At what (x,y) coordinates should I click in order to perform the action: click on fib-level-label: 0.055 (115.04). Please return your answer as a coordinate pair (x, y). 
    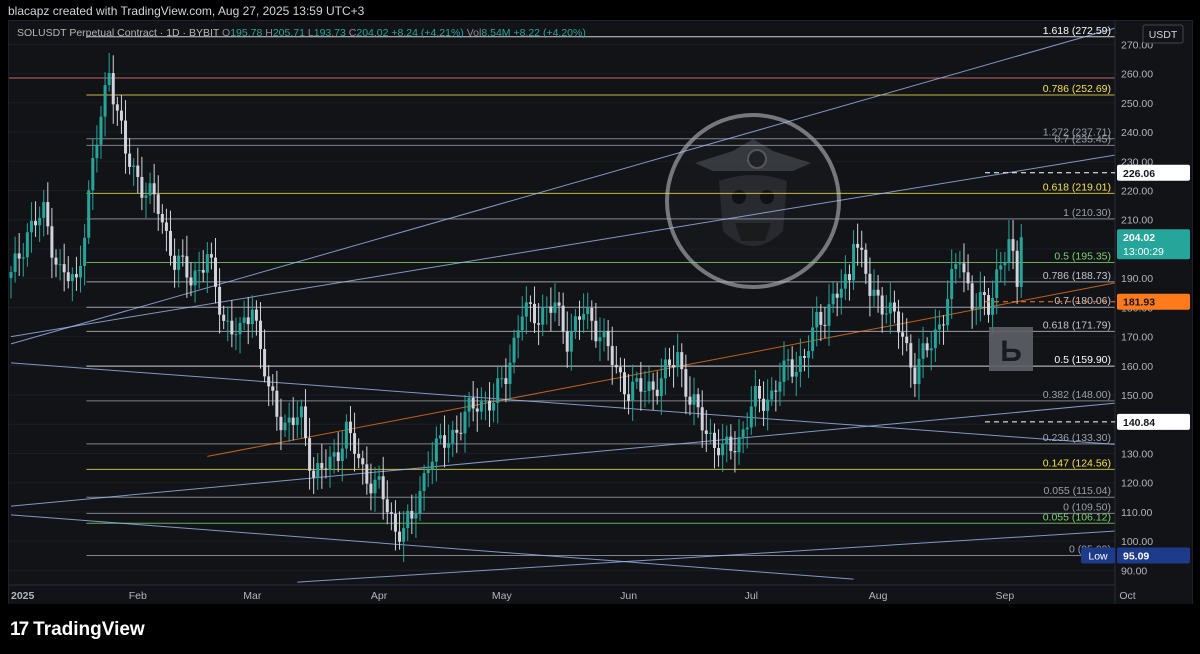
    Looking at the image, I should click on (1077, 491).